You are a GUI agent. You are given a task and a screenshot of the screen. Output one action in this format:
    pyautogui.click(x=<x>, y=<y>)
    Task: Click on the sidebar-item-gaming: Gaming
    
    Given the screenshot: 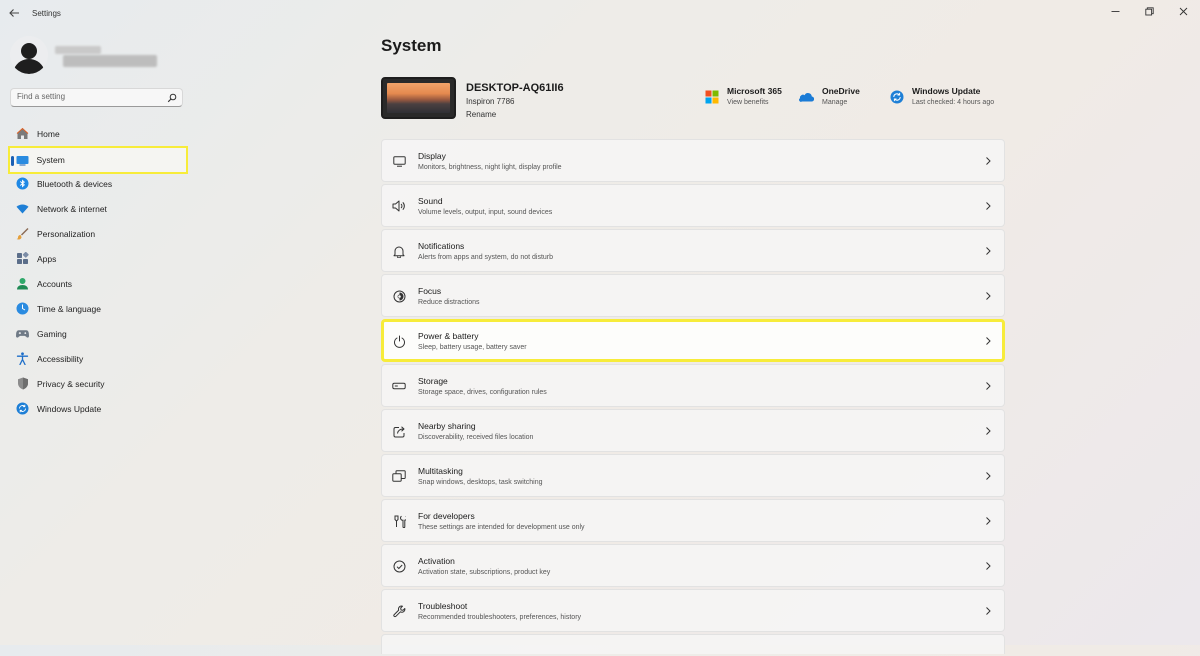 What is the action you would take?
    pyautogui.click(x=98, y=333)
    